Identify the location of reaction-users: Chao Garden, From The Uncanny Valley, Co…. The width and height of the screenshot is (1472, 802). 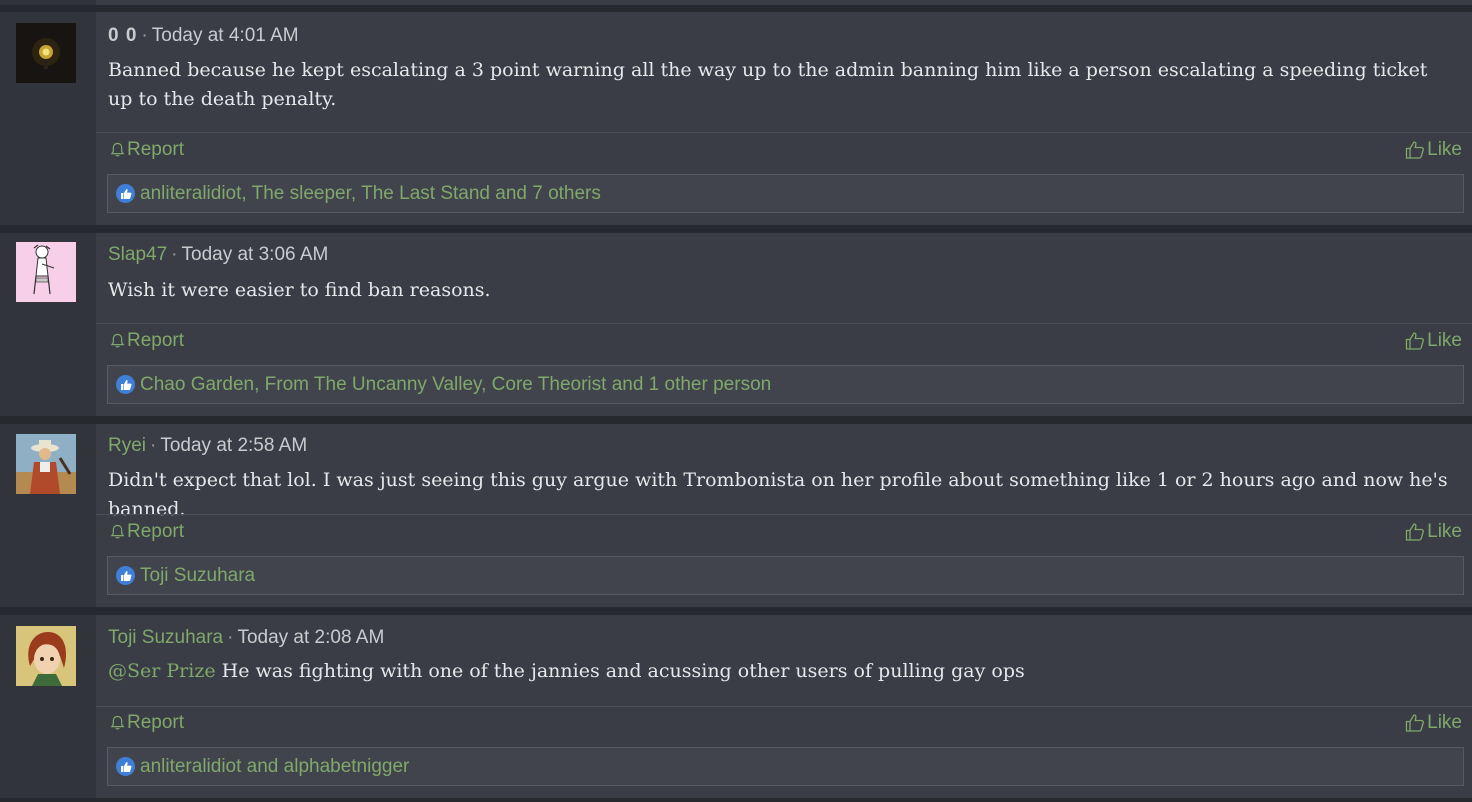
(455, 385).